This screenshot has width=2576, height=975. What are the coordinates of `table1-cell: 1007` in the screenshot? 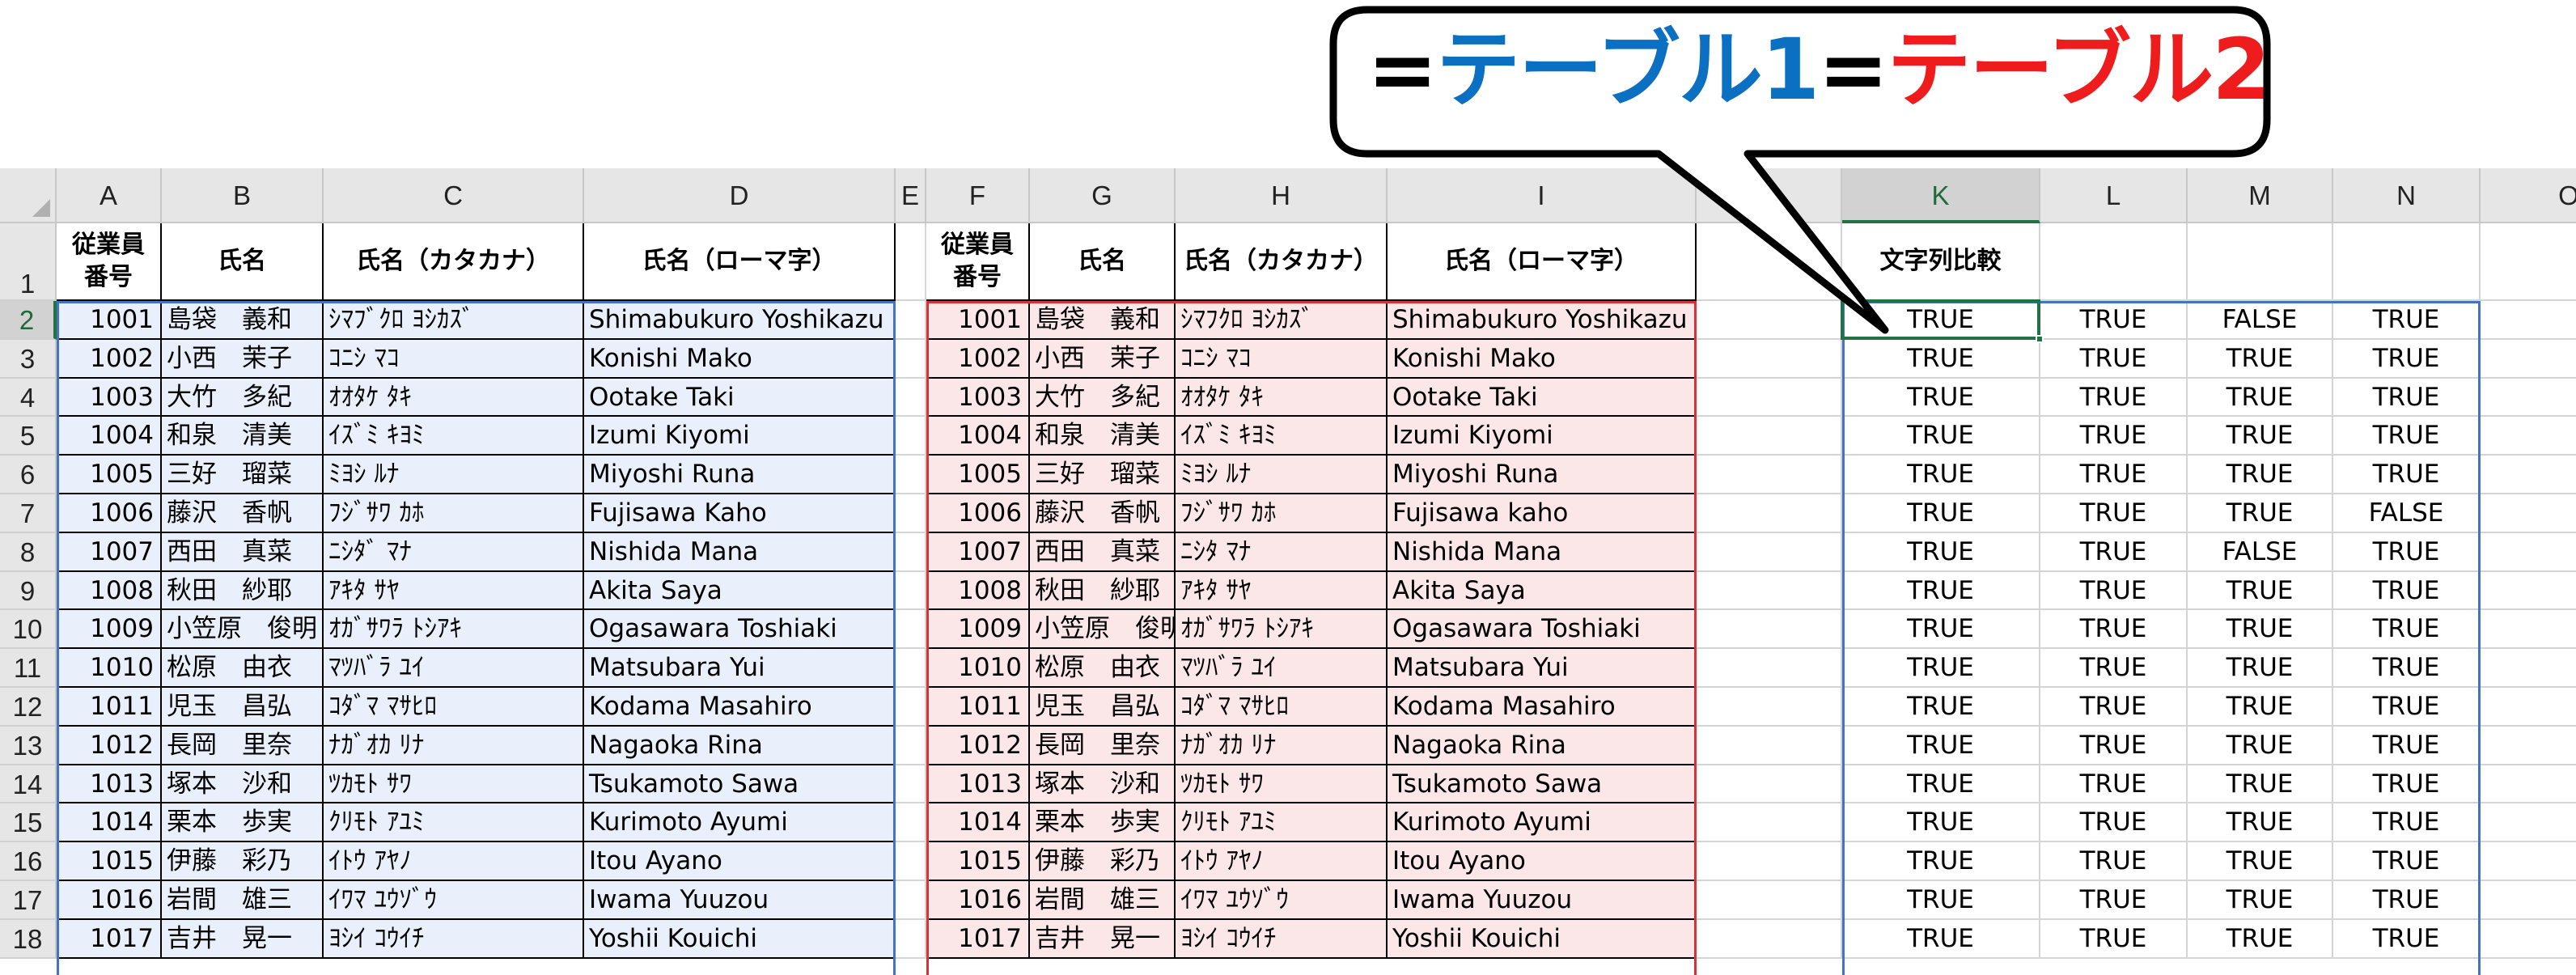 It's located at (109, 552).